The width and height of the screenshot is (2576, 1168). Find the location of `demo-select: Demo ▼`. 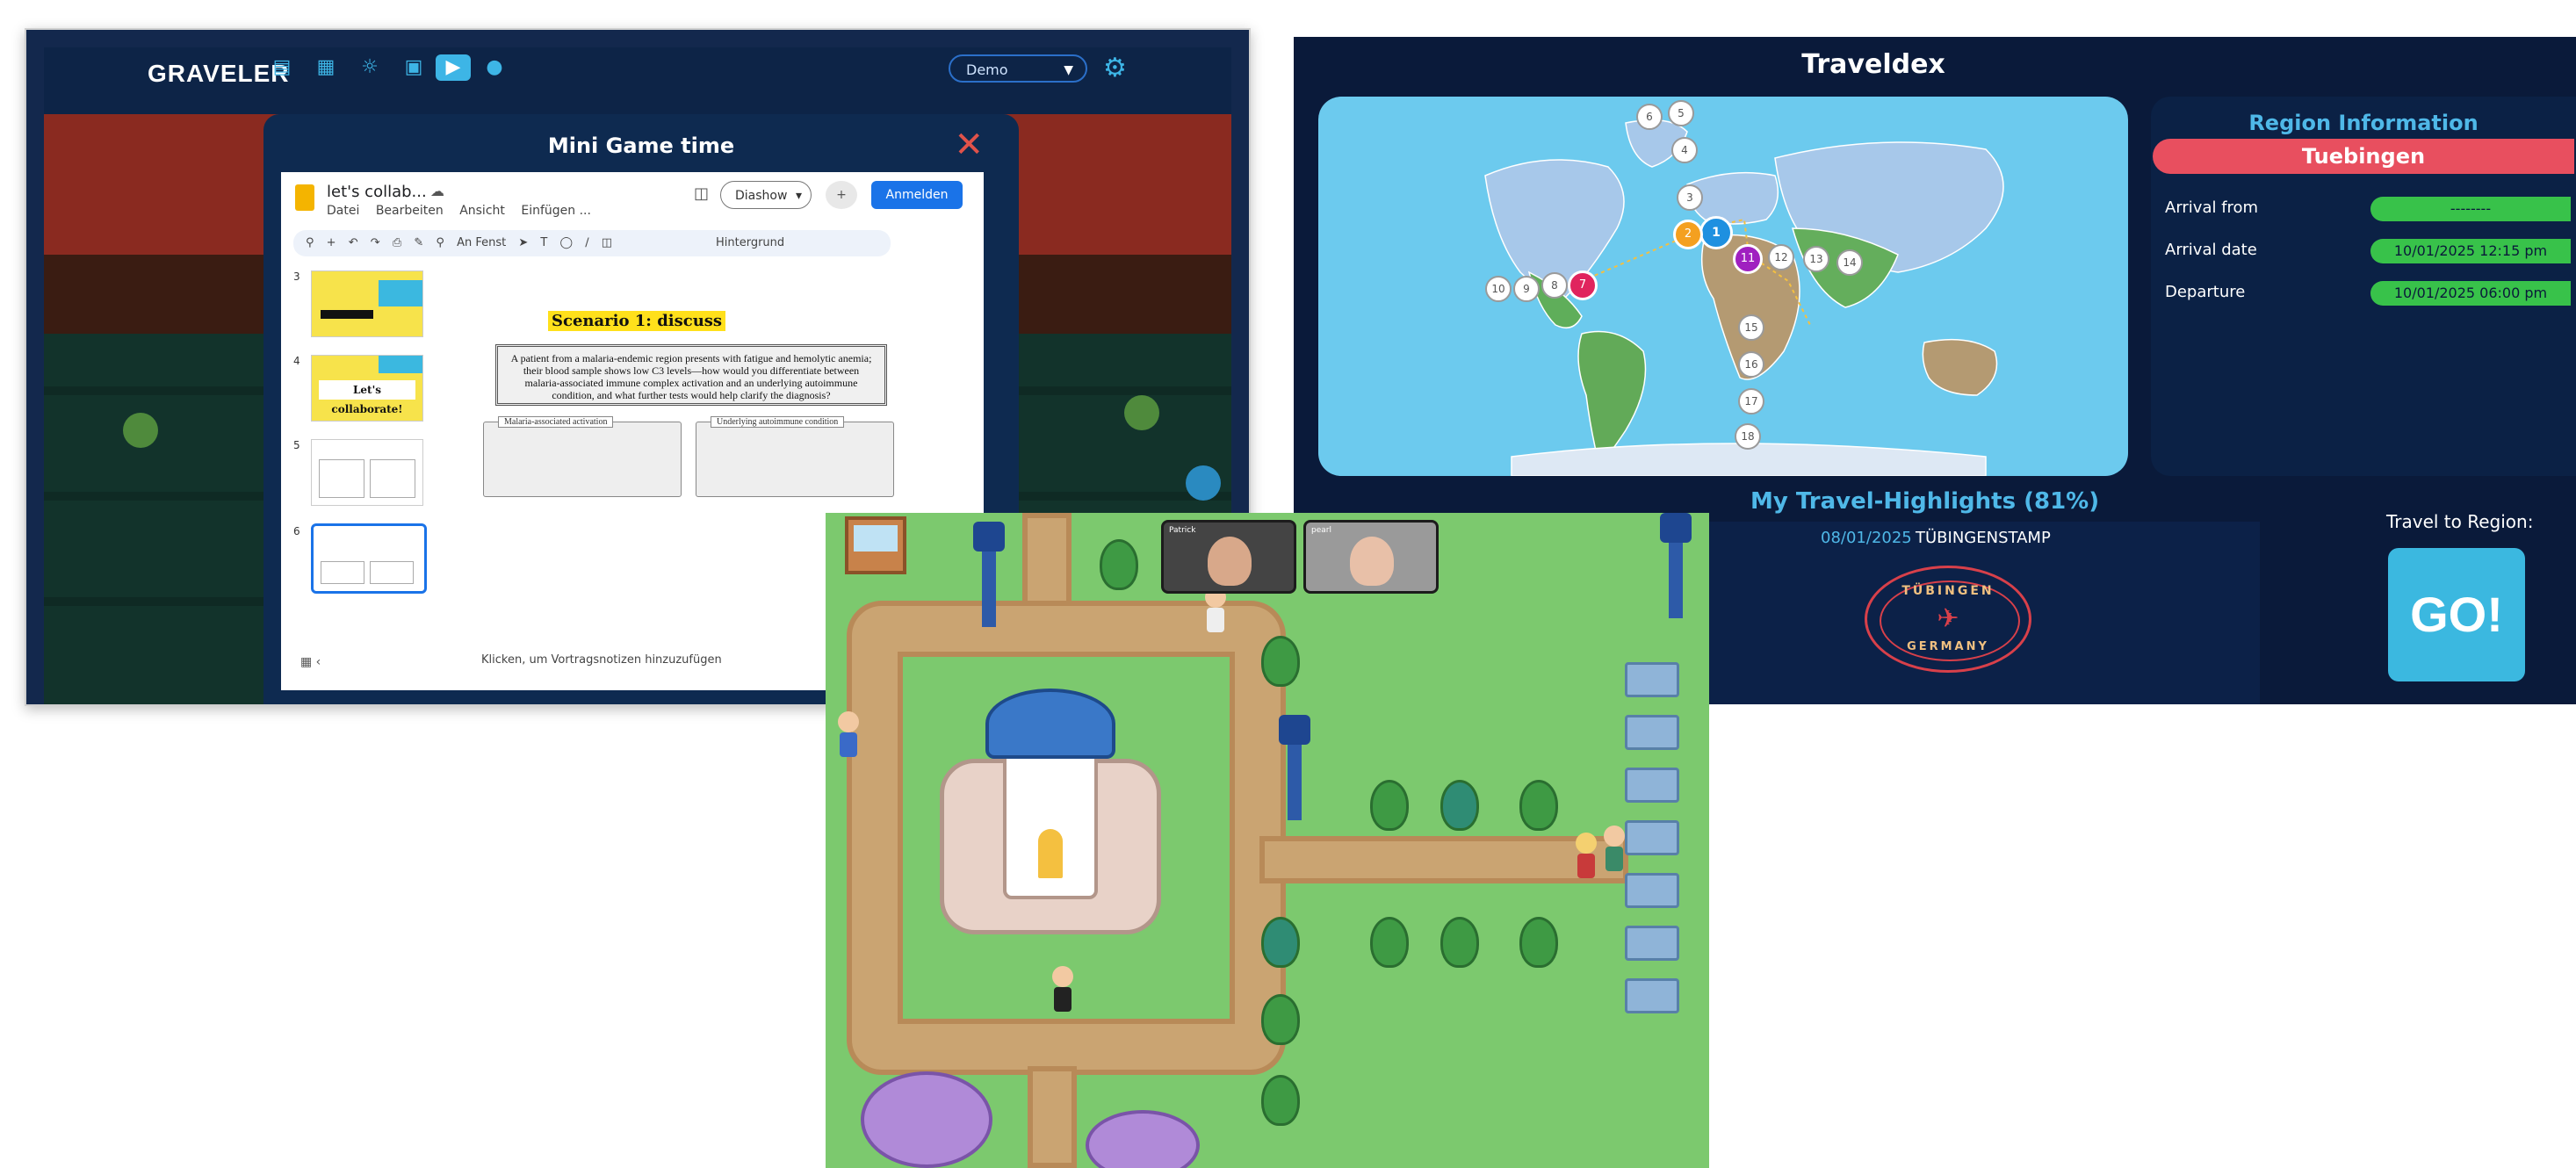

demo-select: Demo ▼ is located at coordinates (1018, 68).